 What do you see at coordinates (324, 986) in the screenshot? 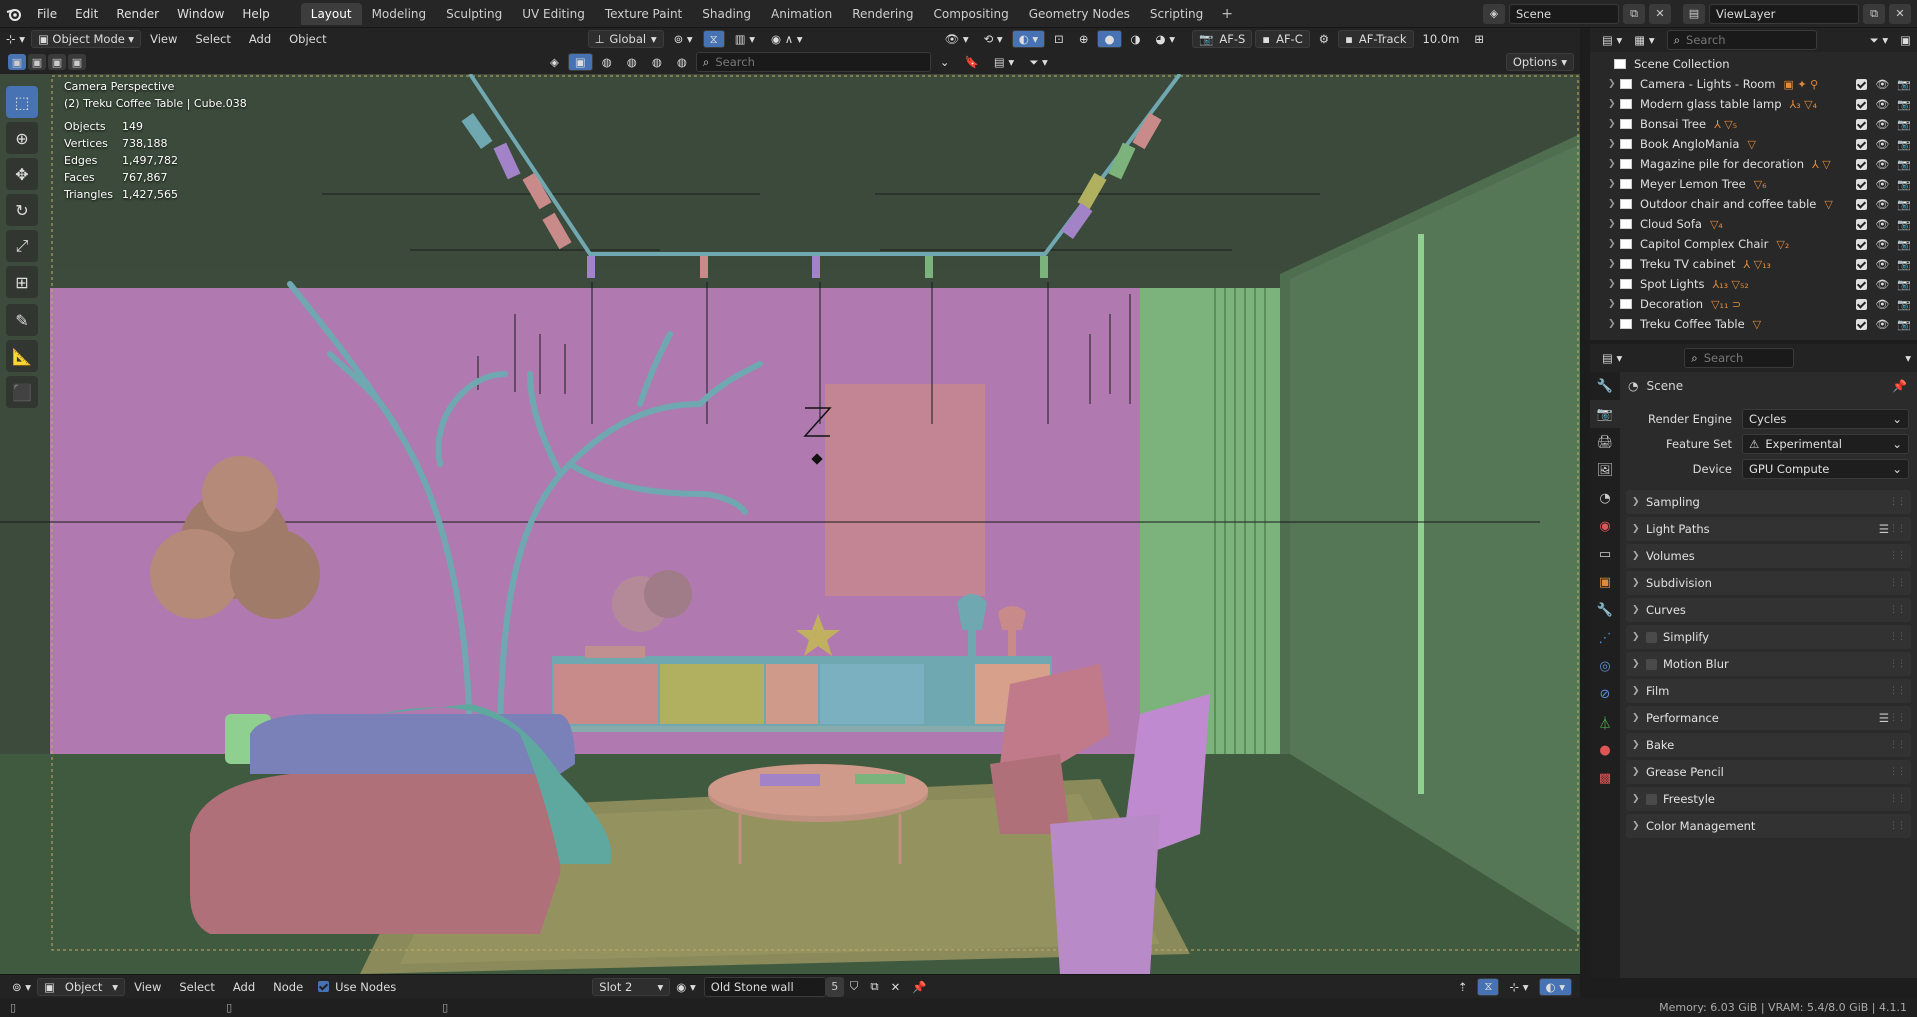
I see `use-nodes-checkbox` at bounding box center [324, 986].